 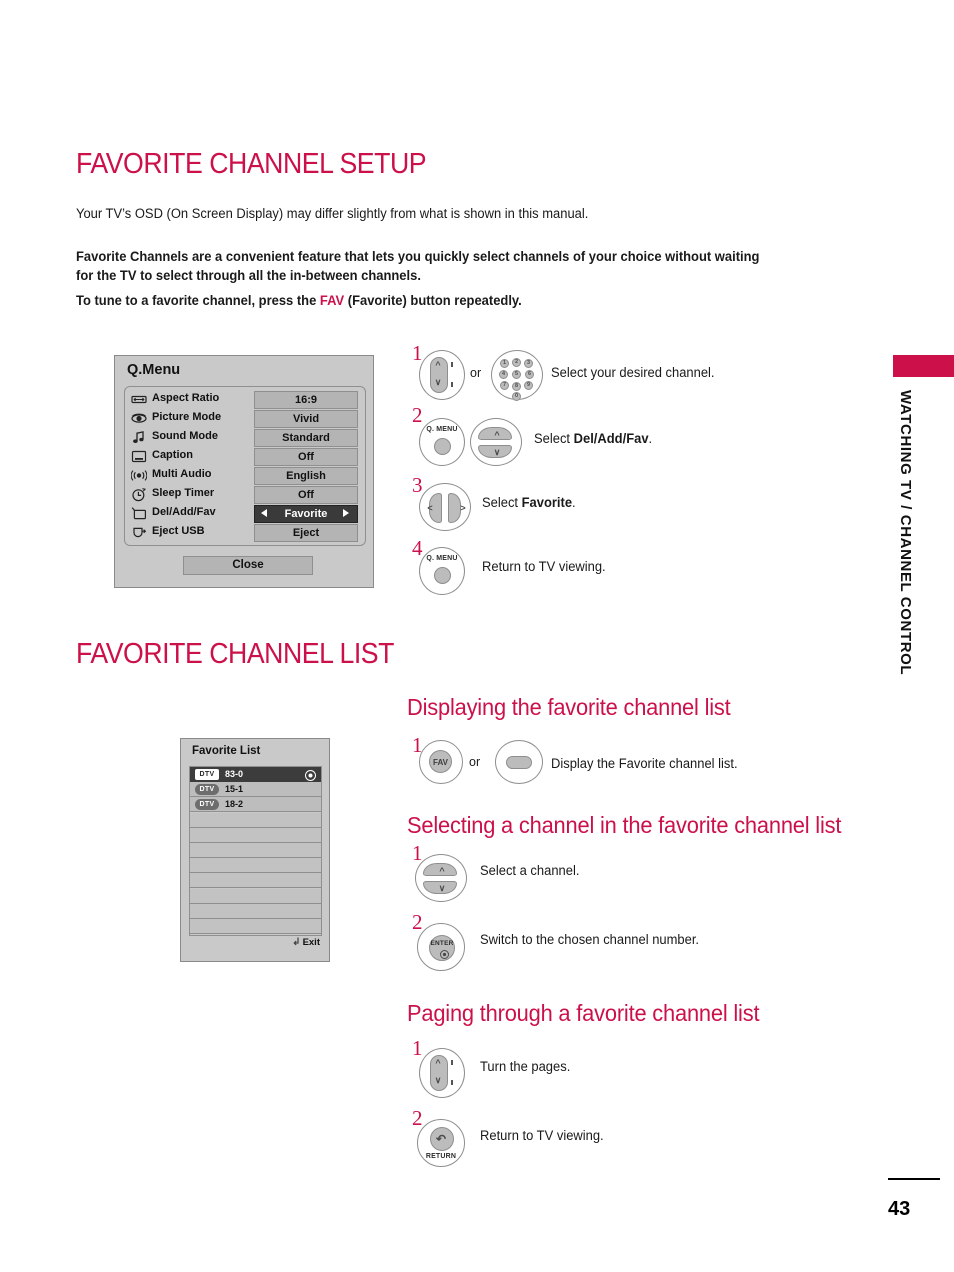 I want to click on qmenu-row-multi-audio: Multi Audio English, so click(x=245, y=475).